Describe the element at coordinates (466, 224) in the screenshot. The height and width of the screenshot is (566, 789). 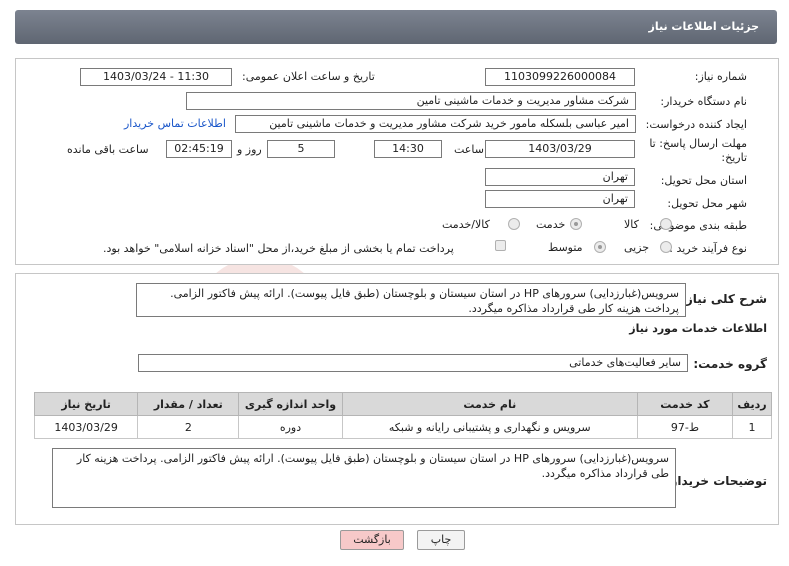
I see `category-option-goods-service: کالا/خدمت` at that location.